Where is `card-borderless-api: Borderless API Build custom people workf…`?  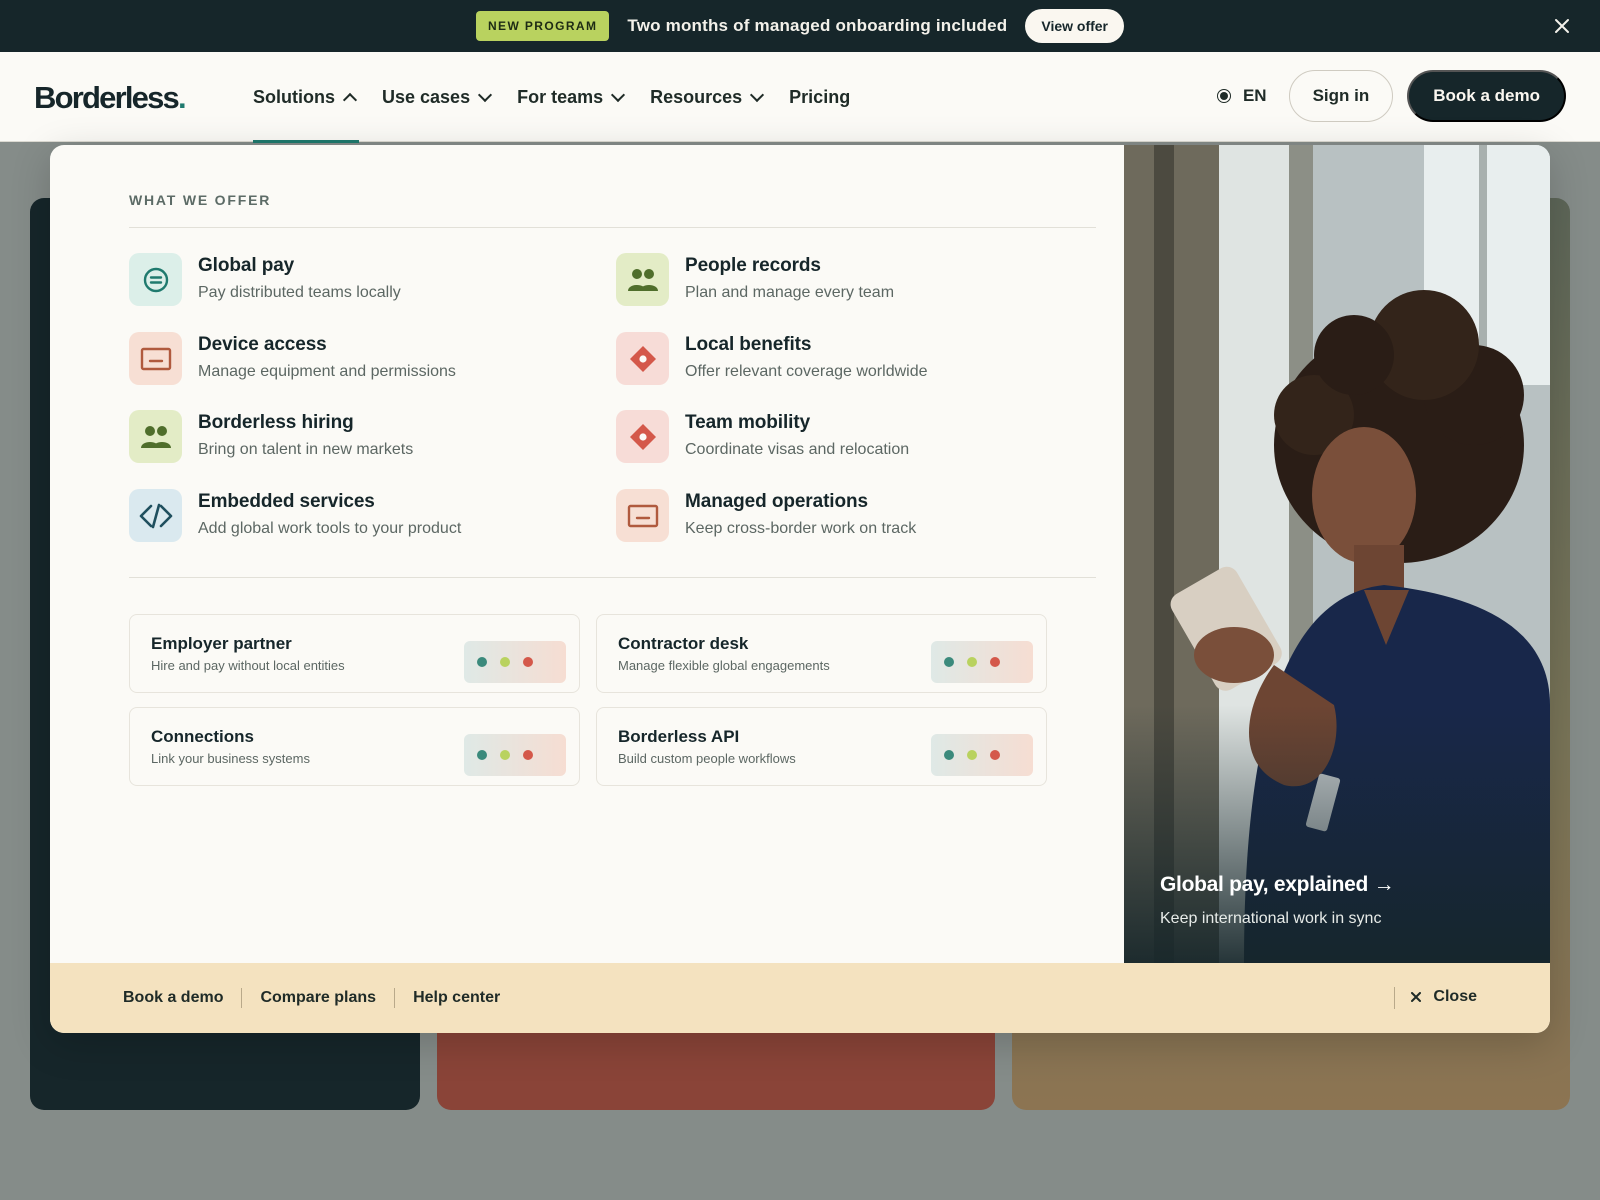 card-borderless-api: Borderless API Build custom people workf… is located at coordinates (821, 746).